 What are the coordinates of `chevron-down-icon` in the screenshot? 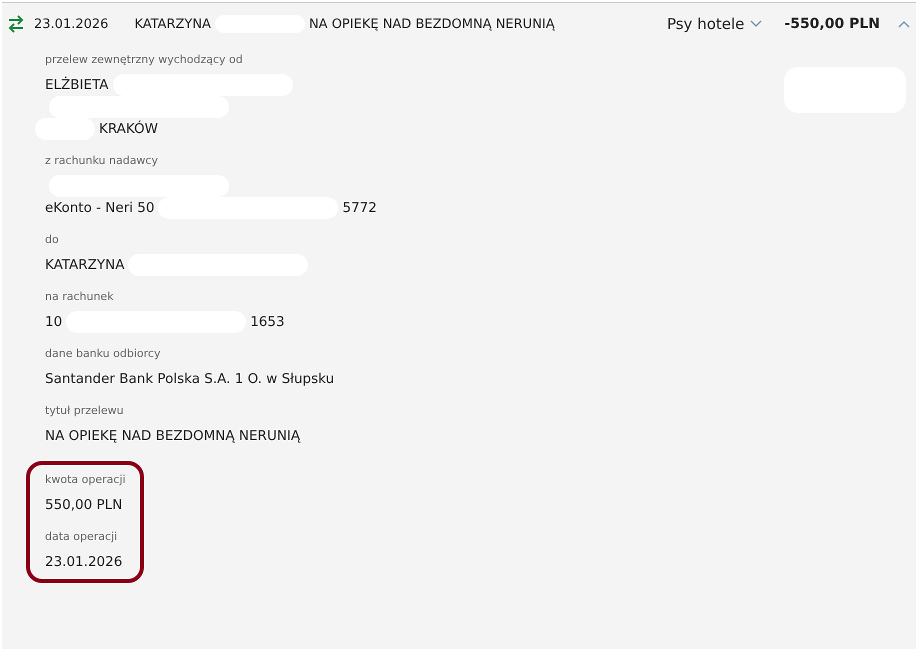 It's located at (756, 24).